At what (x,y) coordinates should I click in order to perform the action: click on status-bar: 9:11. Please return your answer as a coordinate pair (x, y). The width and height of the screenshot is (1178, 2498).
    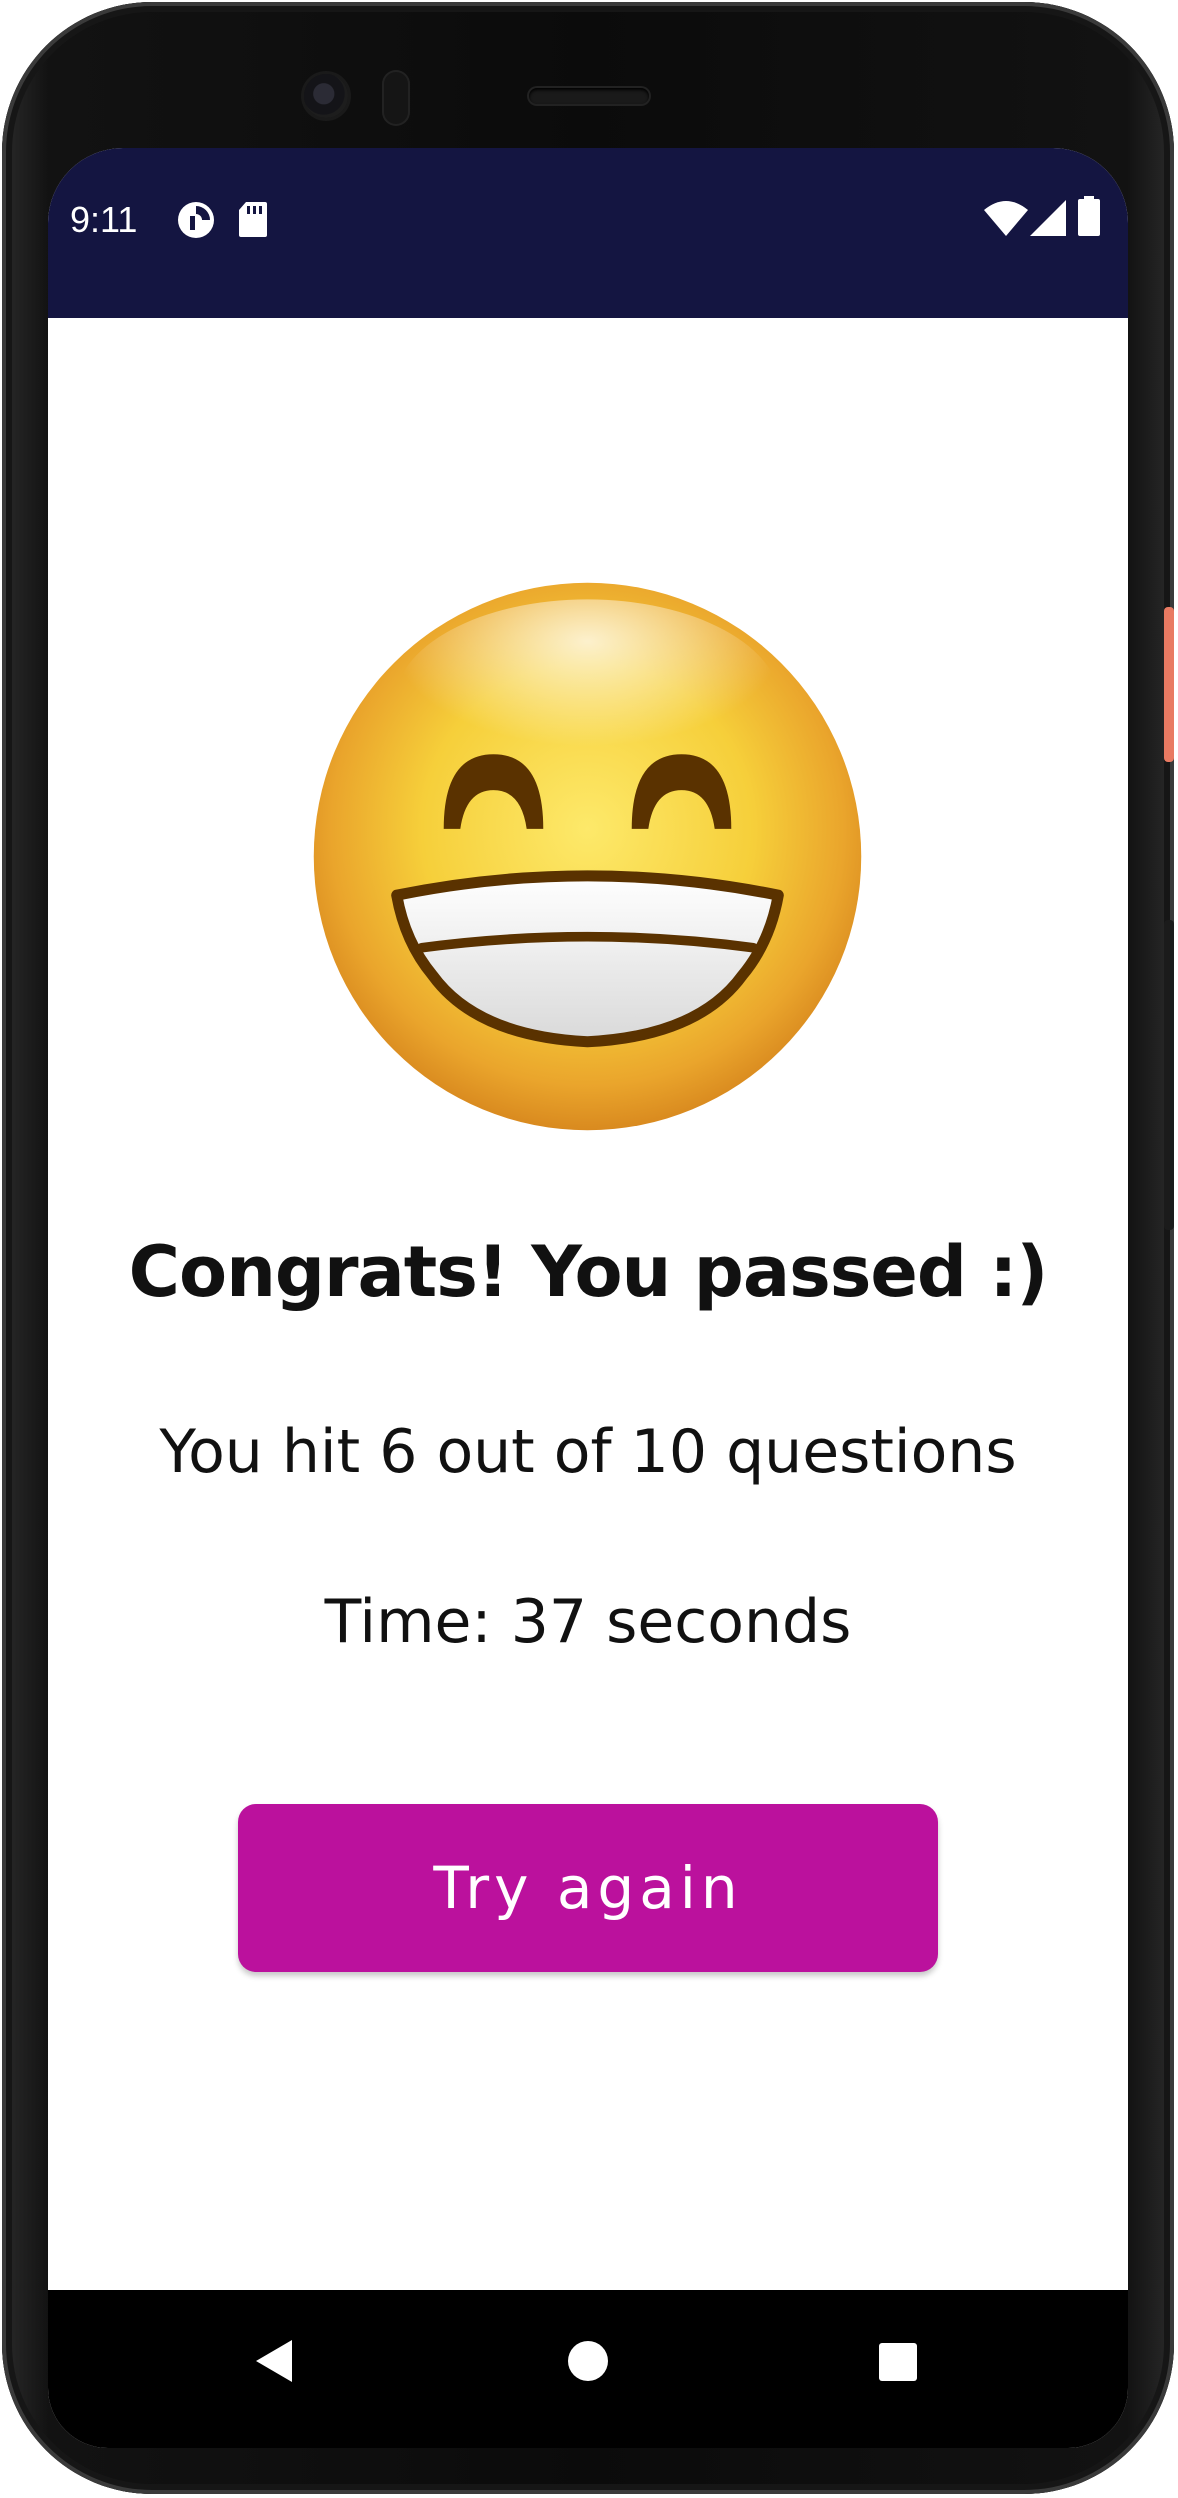
    Looking at the image, I should click on (588, 233).